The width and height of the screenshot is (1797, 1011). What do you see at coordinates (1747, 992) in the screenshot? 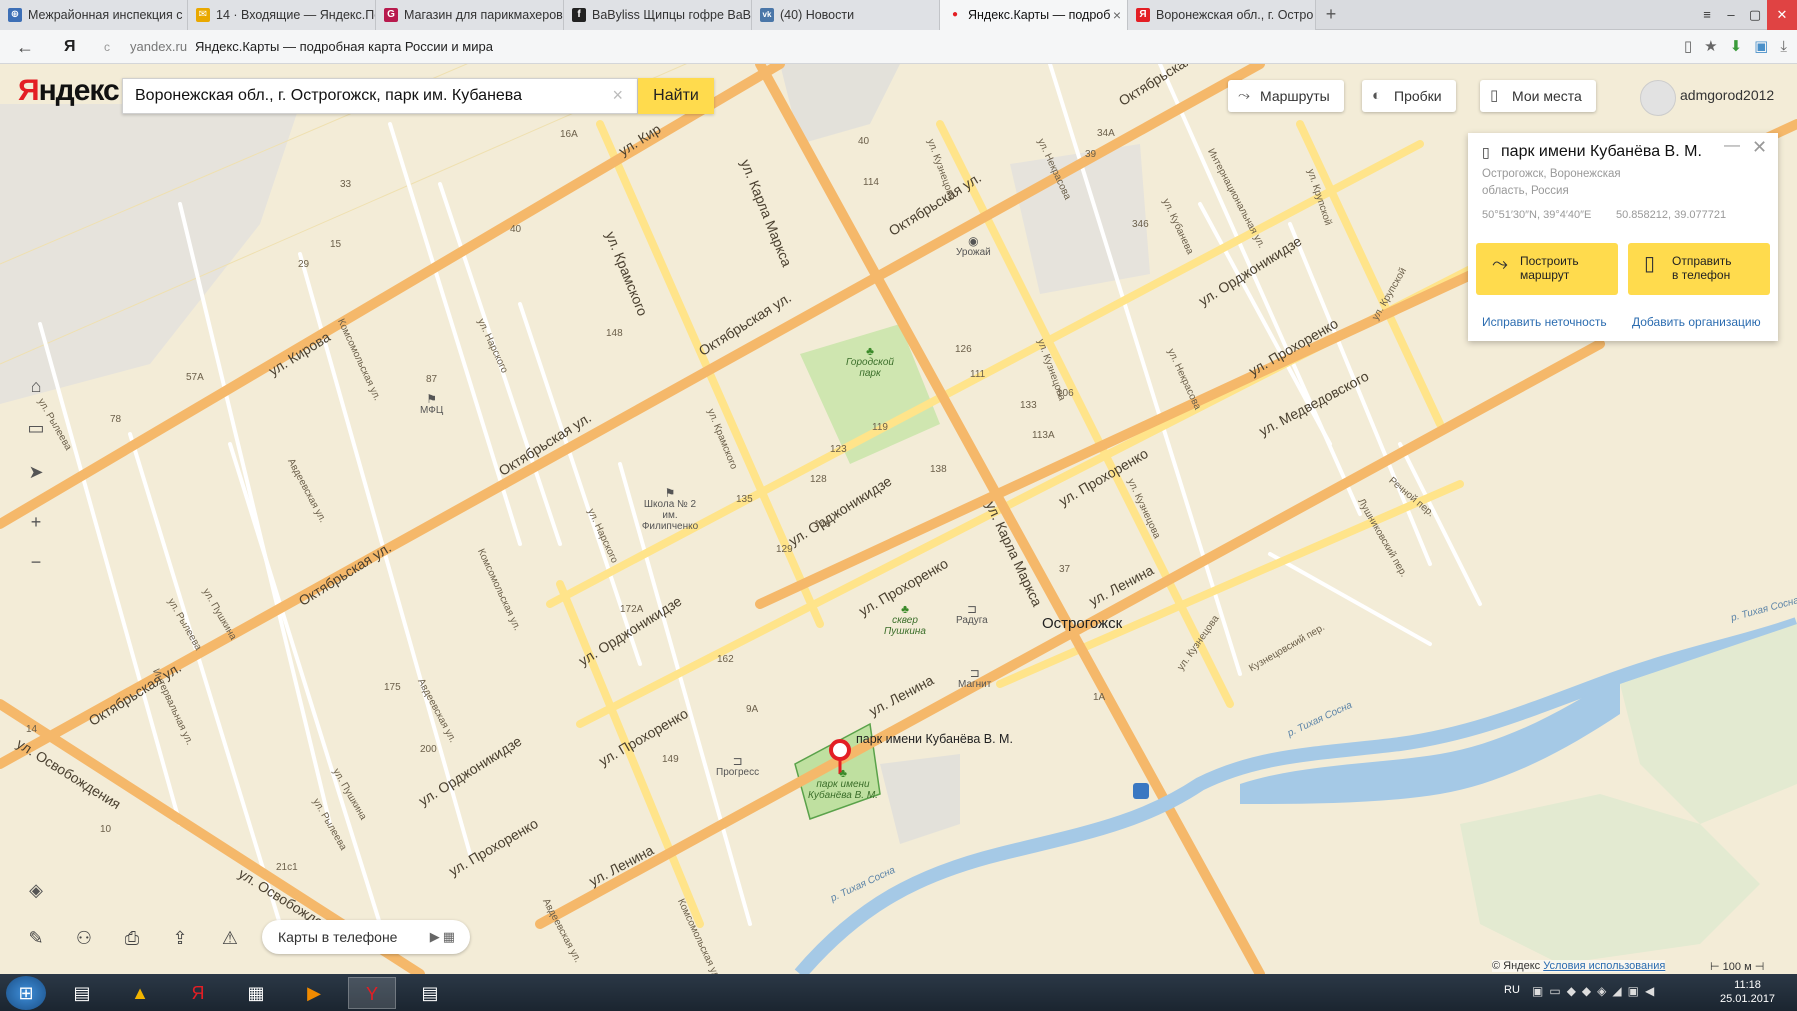
I see `clock: 11:18 25.01.2017` at bounding box center [1747, 992].